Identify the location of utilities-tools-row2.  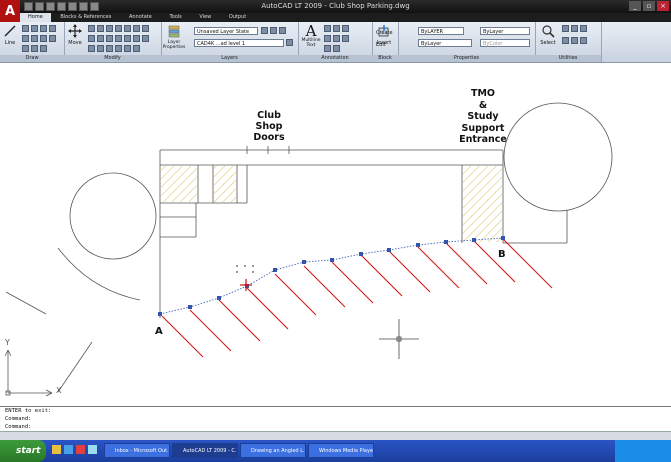
(574, 40).